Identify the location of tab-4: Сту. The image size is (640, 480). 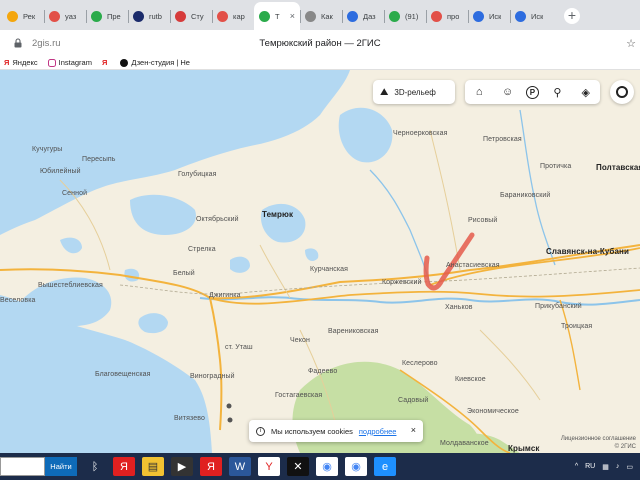
(191, 16).